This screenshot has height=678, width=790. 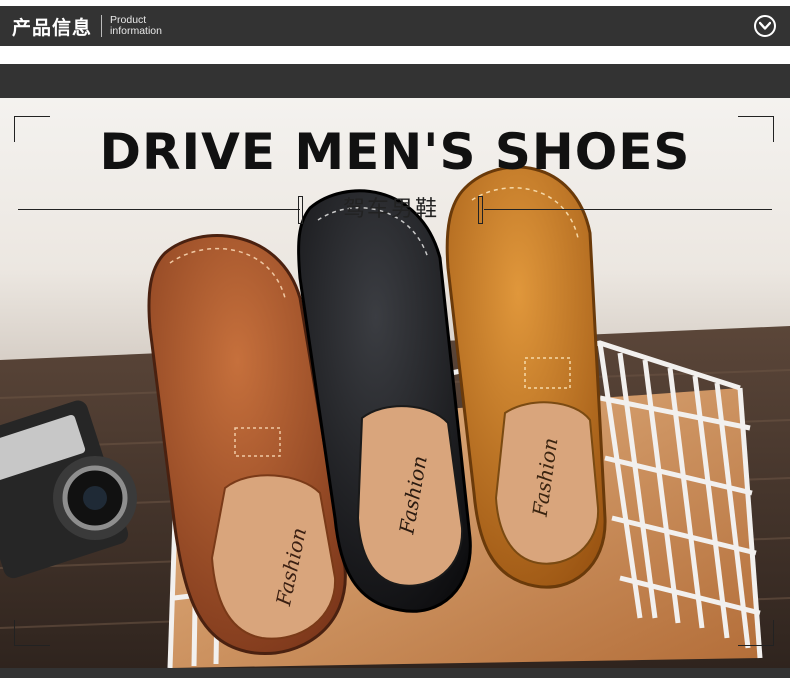 What do you see at coordinates (395, 673) in the screenshot?
I see `bottom-band` at bounding box center [395, 673].